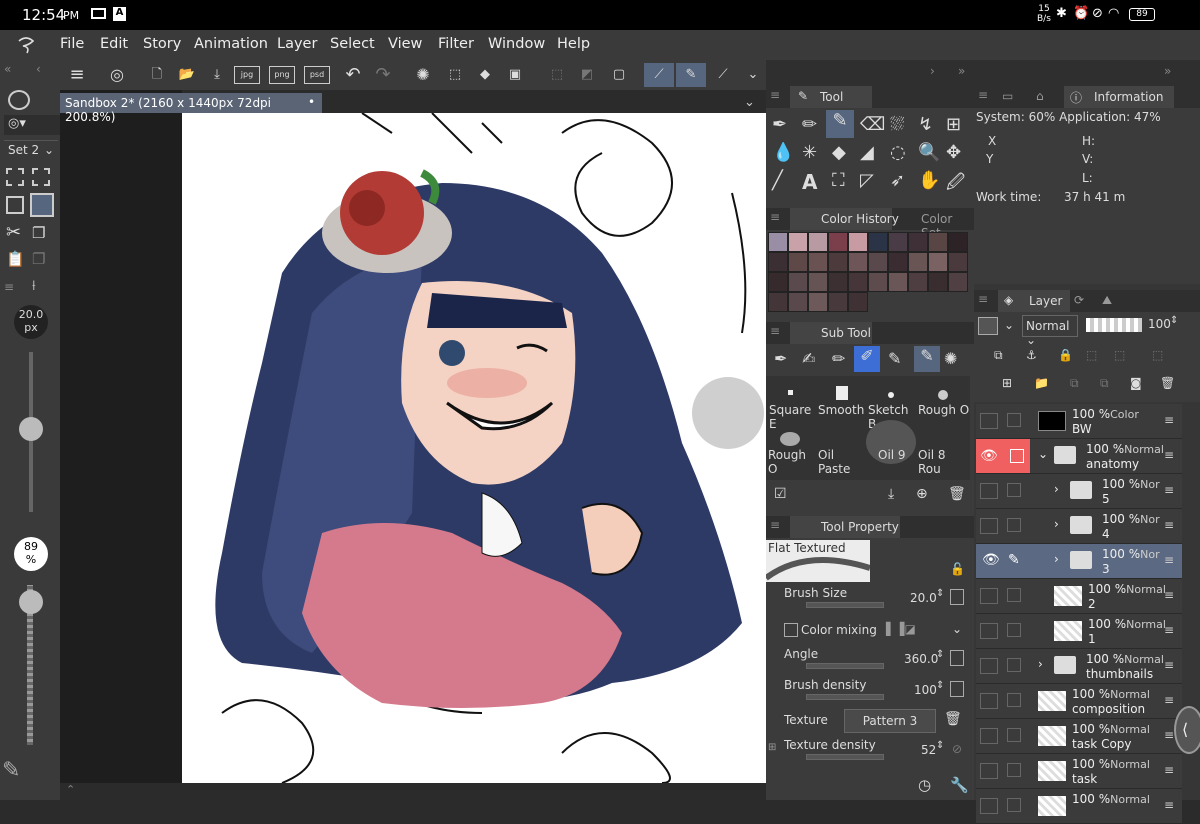 The image size is (1200, 824). What do you see at coordinates (791, 630) in the screenshot?
I see `color-mixing-checkbox` at bounding box center [791, 630].